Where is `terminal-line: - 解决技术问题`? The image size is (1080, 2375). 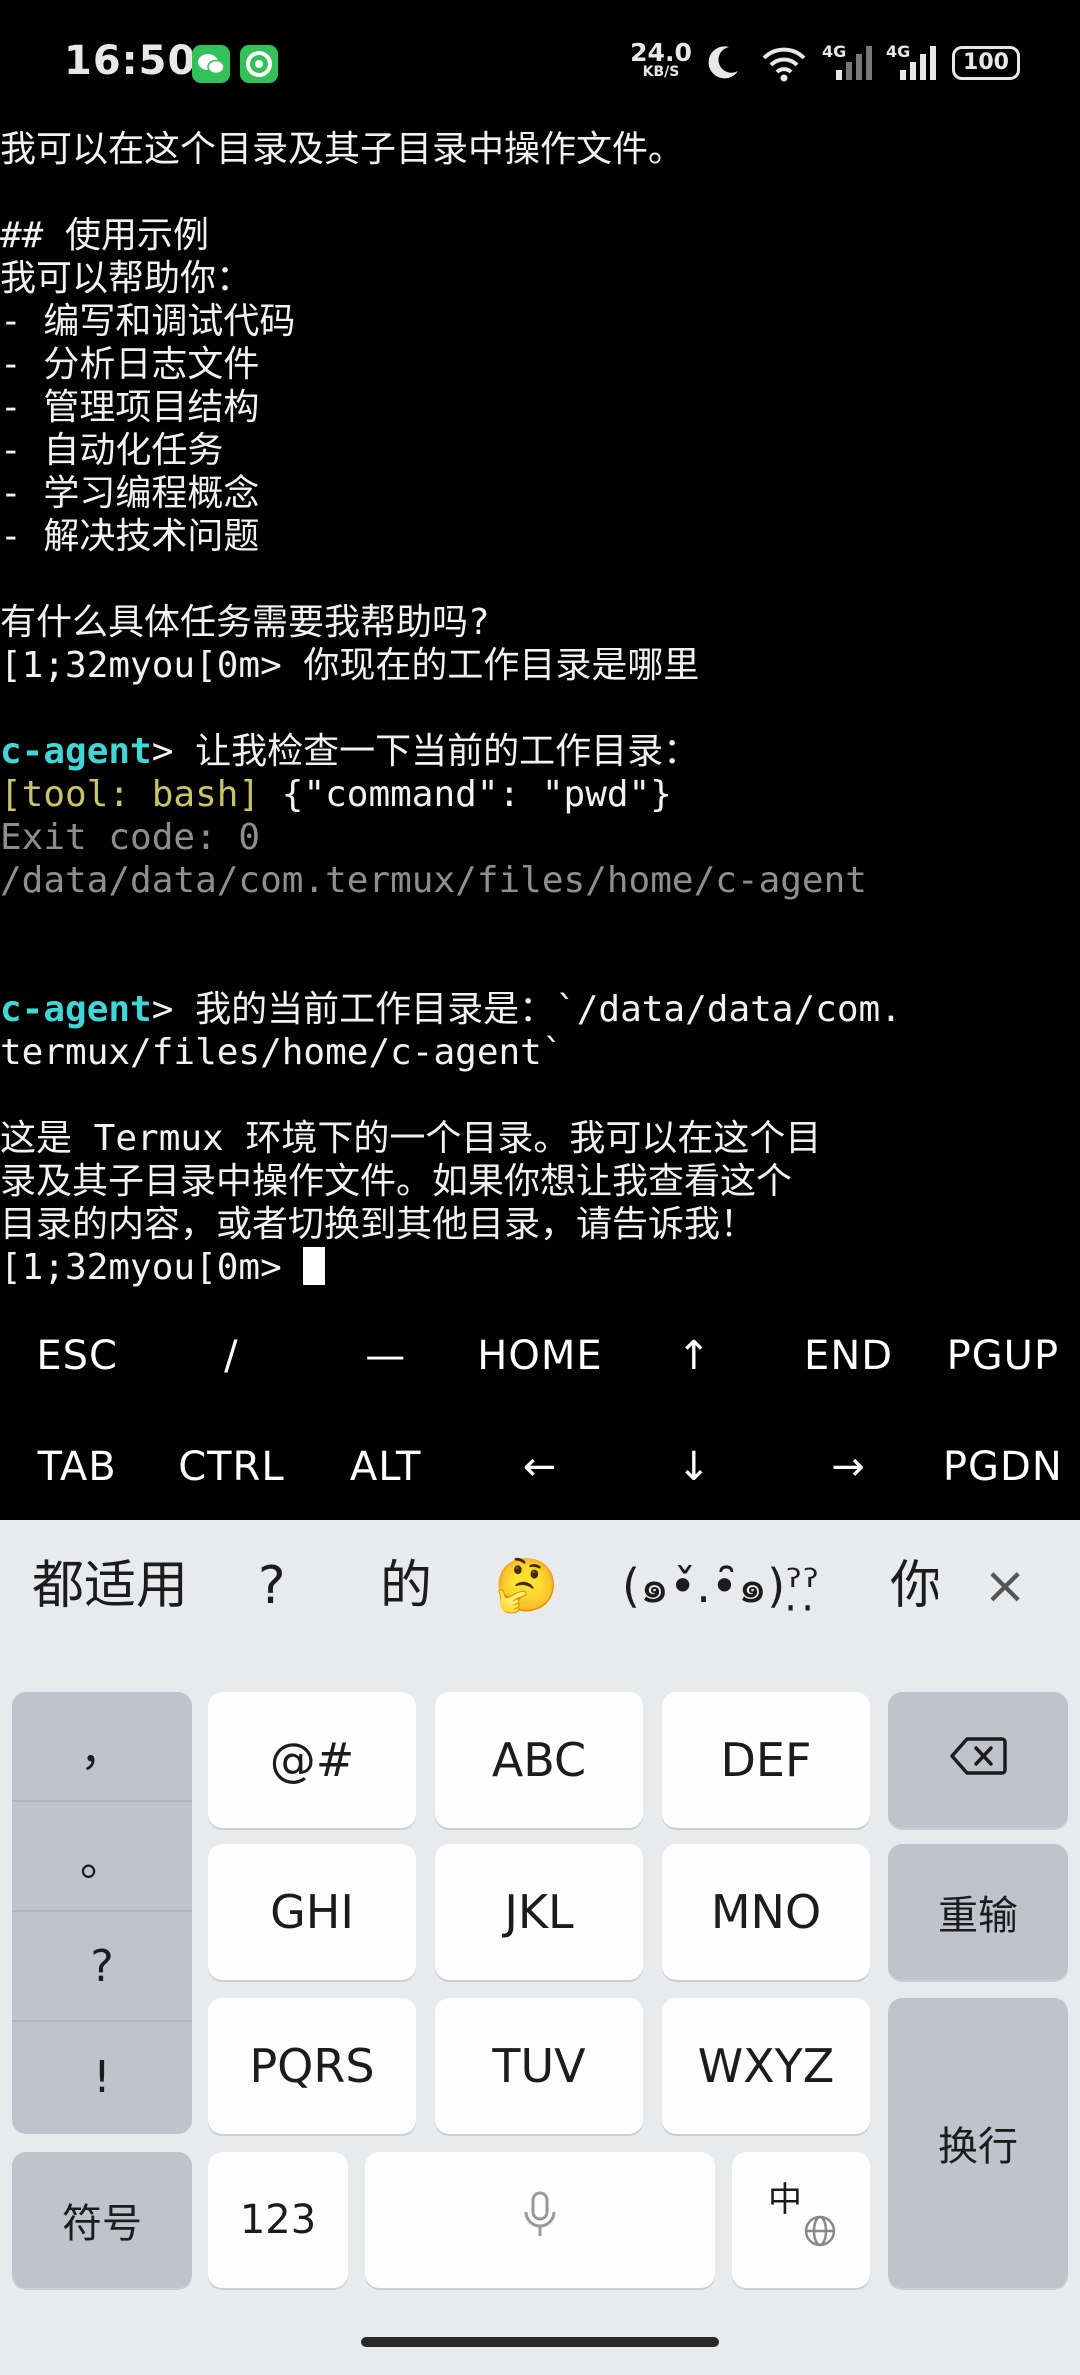 terminal-line: - 解决技术问题 is located at coordinates (130, 536).